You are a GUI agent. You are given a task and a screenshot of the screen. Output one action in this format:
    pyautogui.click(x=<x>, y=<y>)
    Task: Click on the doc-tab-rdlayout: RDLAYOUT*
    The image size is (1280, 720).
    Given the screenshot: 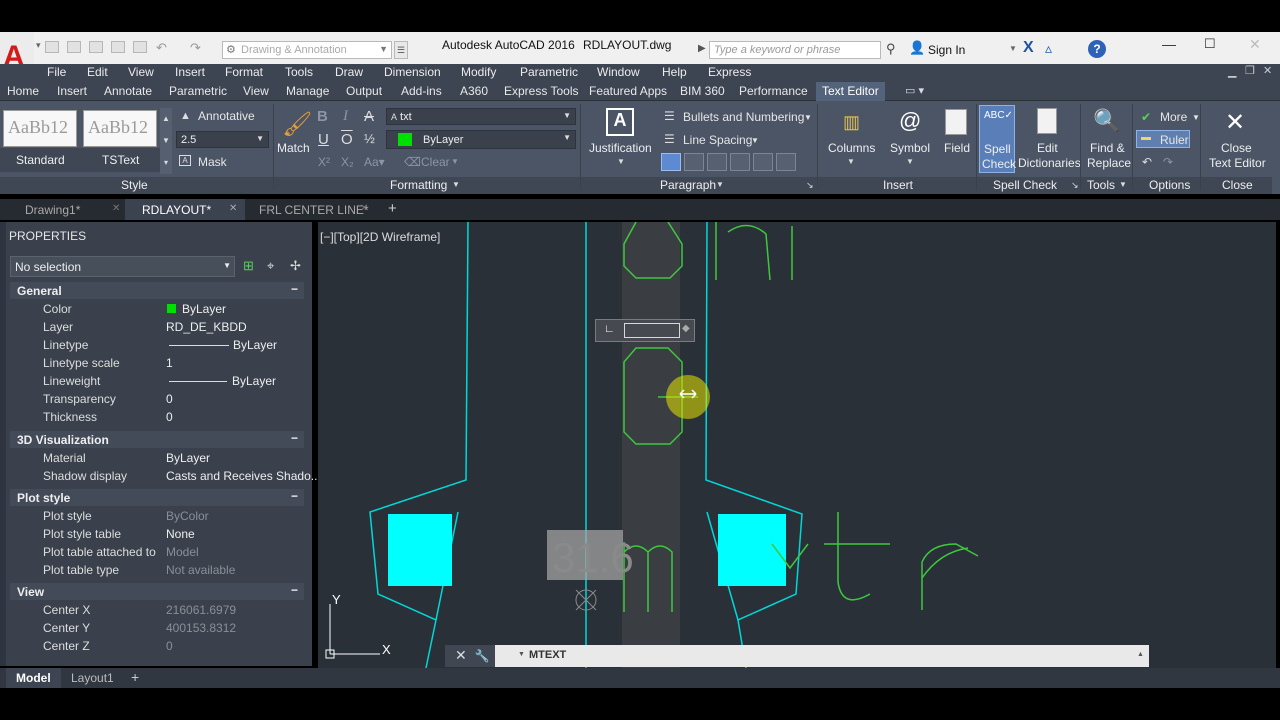 What is the action you would take?
    pyautogui.click(x=185, y=209)
    